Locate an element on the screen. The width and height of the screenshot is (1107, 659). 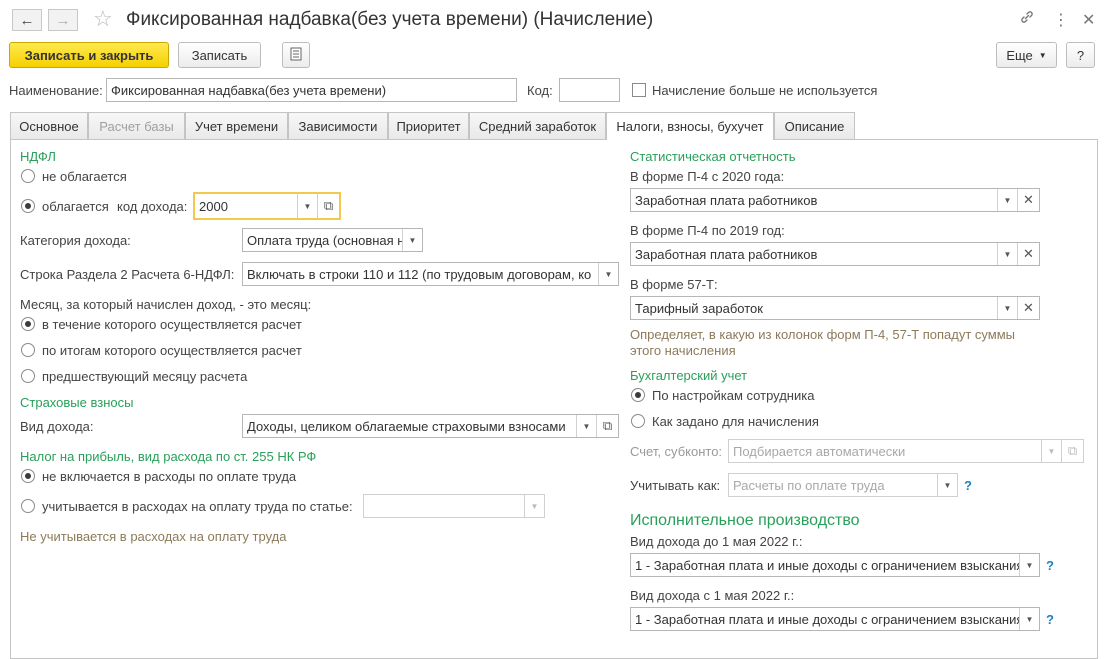
consider-as-label: Учитывать как: is located at coordinates (675, 485).